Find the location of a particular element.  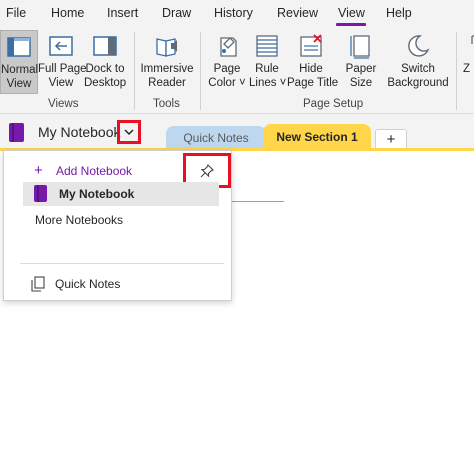

add-icon: + is located at coordinates (38, 170).